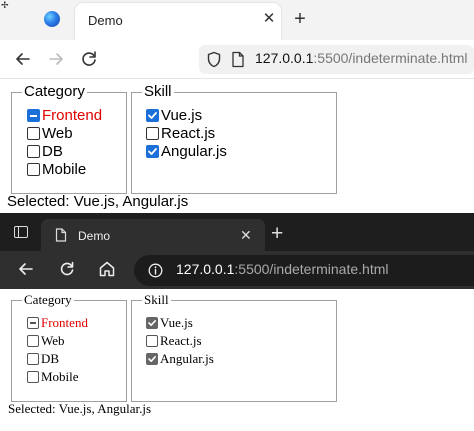 The height and width of the screenshot is (431, 474). I want to click on shield-icon, so click(214, 59).